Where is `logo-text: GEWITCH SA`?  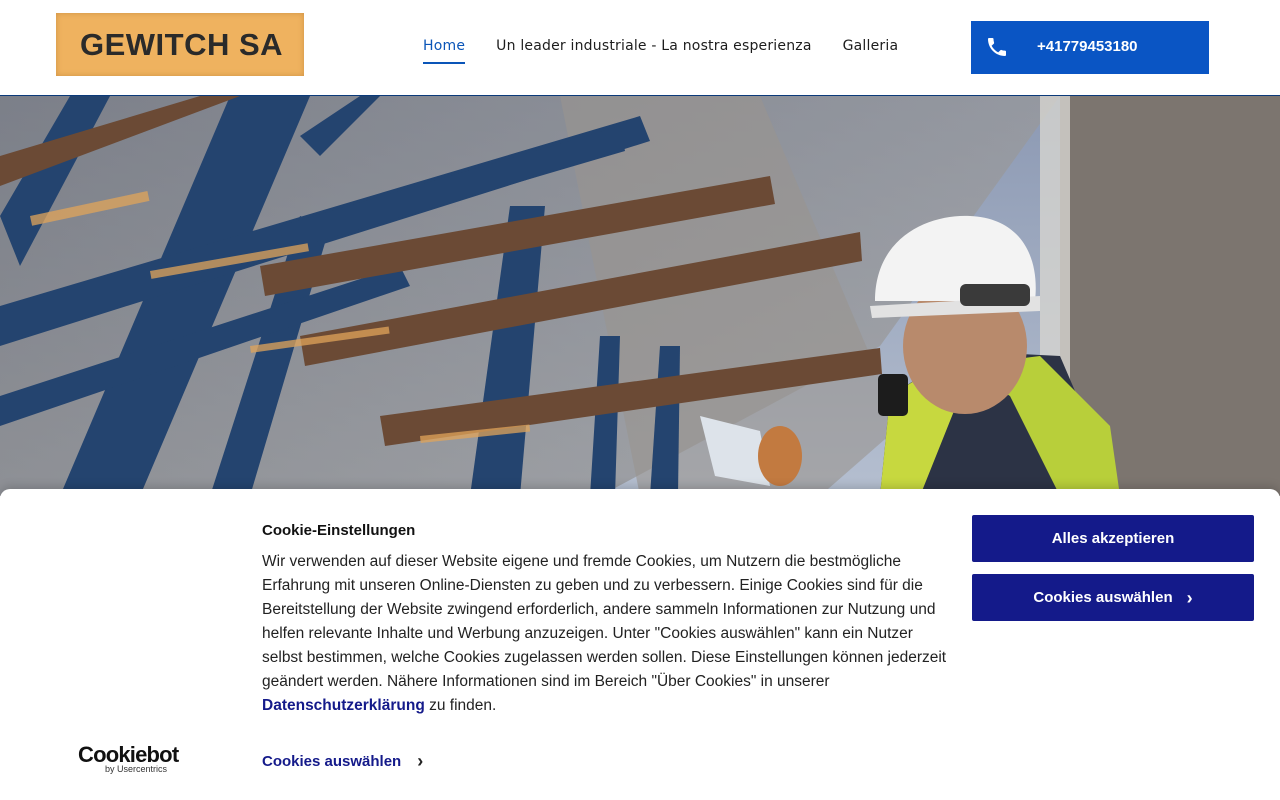
logo-text: GEWITCH SA is located at coordinates (182, 44).